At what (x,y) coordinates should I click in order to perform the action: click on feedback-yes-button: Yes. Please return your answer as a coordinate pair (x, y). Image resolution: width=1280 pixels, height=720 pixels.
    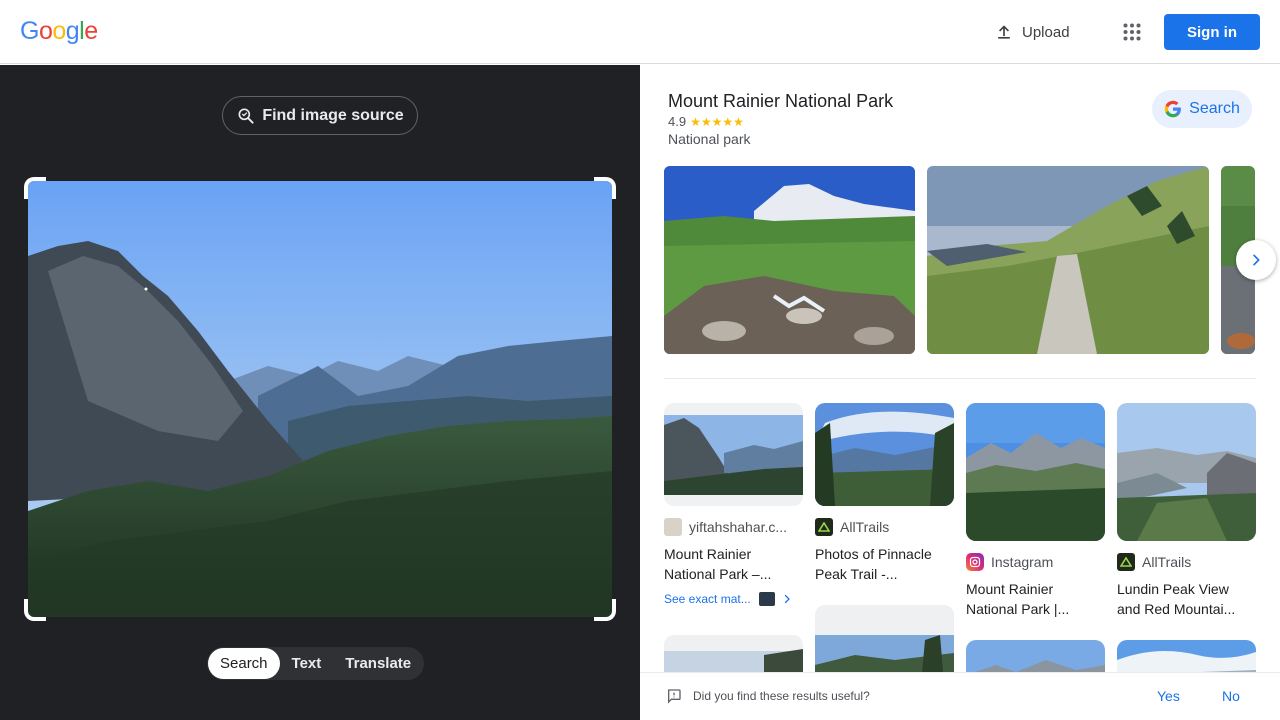
    Looking at the image, I should click on (1168, 696).